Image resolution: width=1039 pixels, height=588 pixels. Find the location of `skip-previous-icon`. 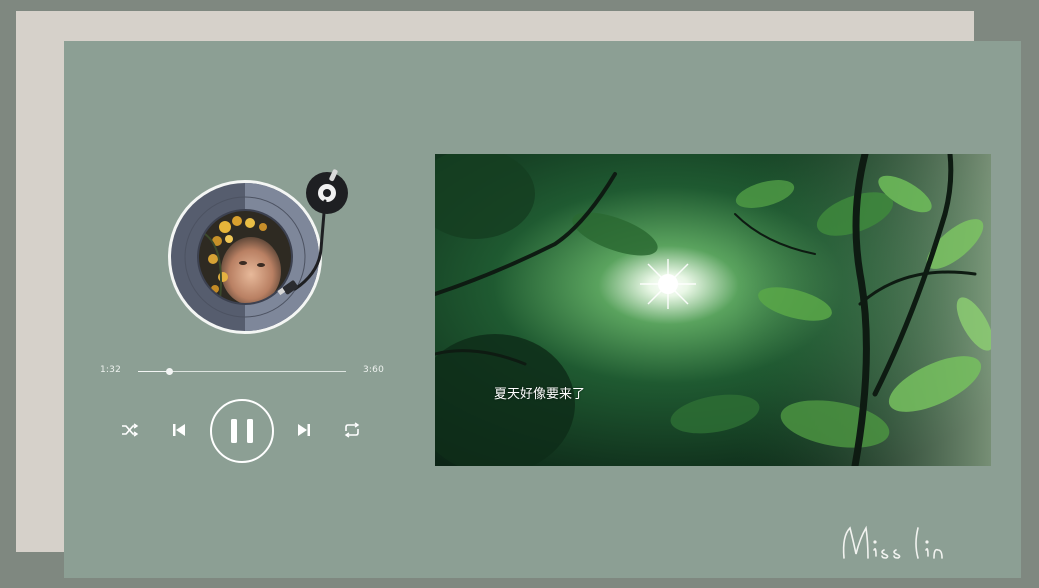

skip-previous-icon is located at coordinates (179, 430).